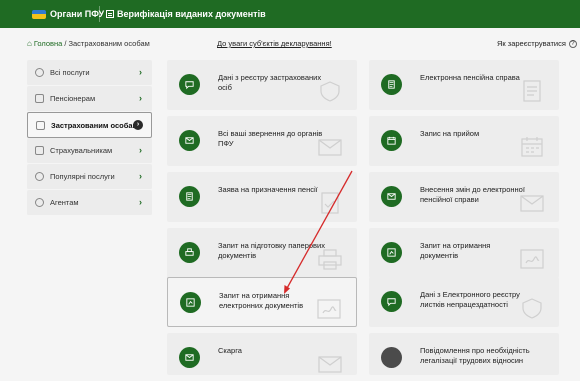 This screenshot has height=381, width=580. I want to click on document-check-icon, so click(330, 203).